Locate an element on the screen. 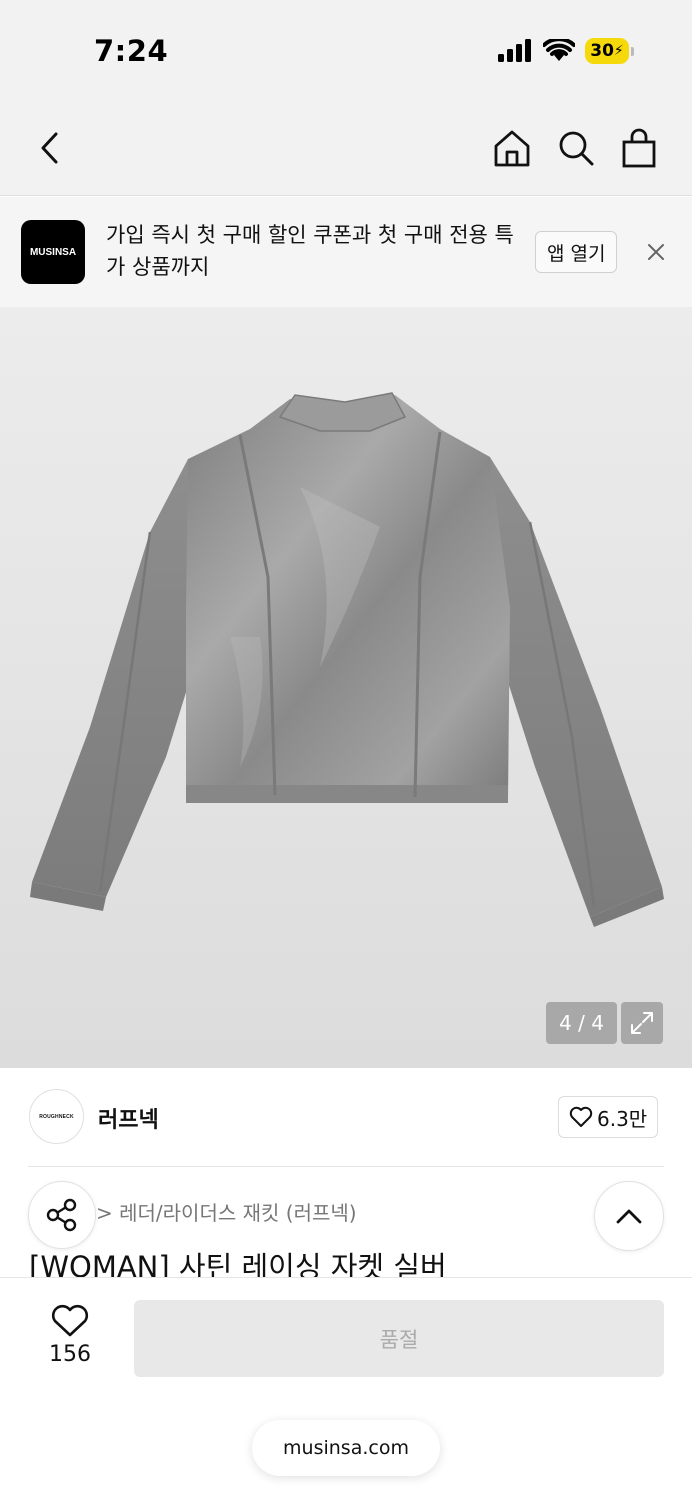 The width and height of the screenshot is (692, 1500). battery-level: 30 is located at coordinates (602, 51).